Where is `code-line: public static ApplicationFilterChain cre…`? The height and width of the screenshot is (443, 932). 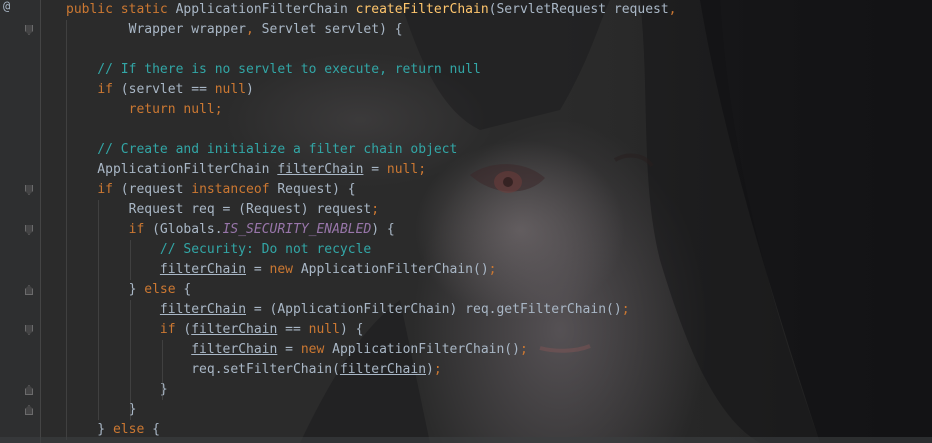
code-line: public static ApplicationFilterChain cre… is located at coordinates (496, 10).